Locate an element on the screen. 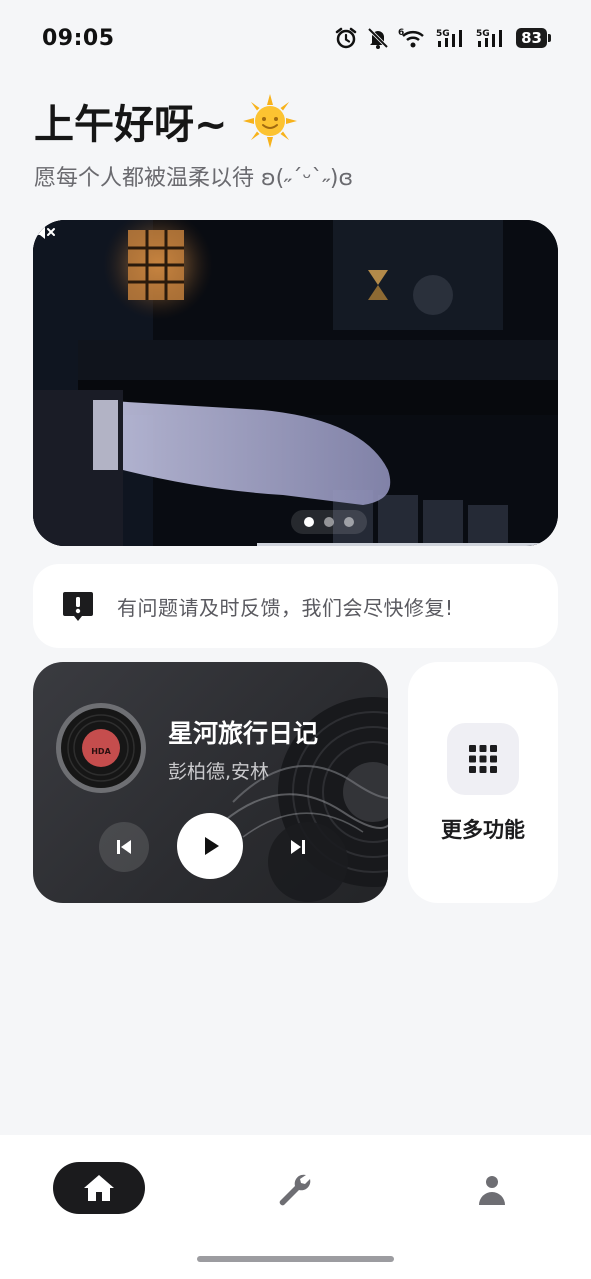 This screenshot has height=1279, width=591. play-icon is located at coordinates (212, 846).